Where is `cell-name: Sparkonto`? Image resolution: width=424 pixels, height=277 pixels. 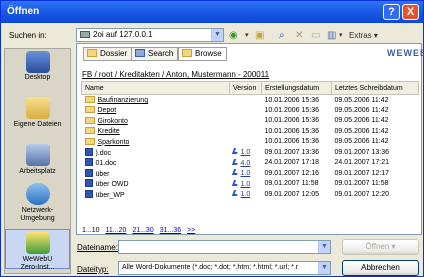
cell-name: Sparkonto is located at coordinates (156, 142).